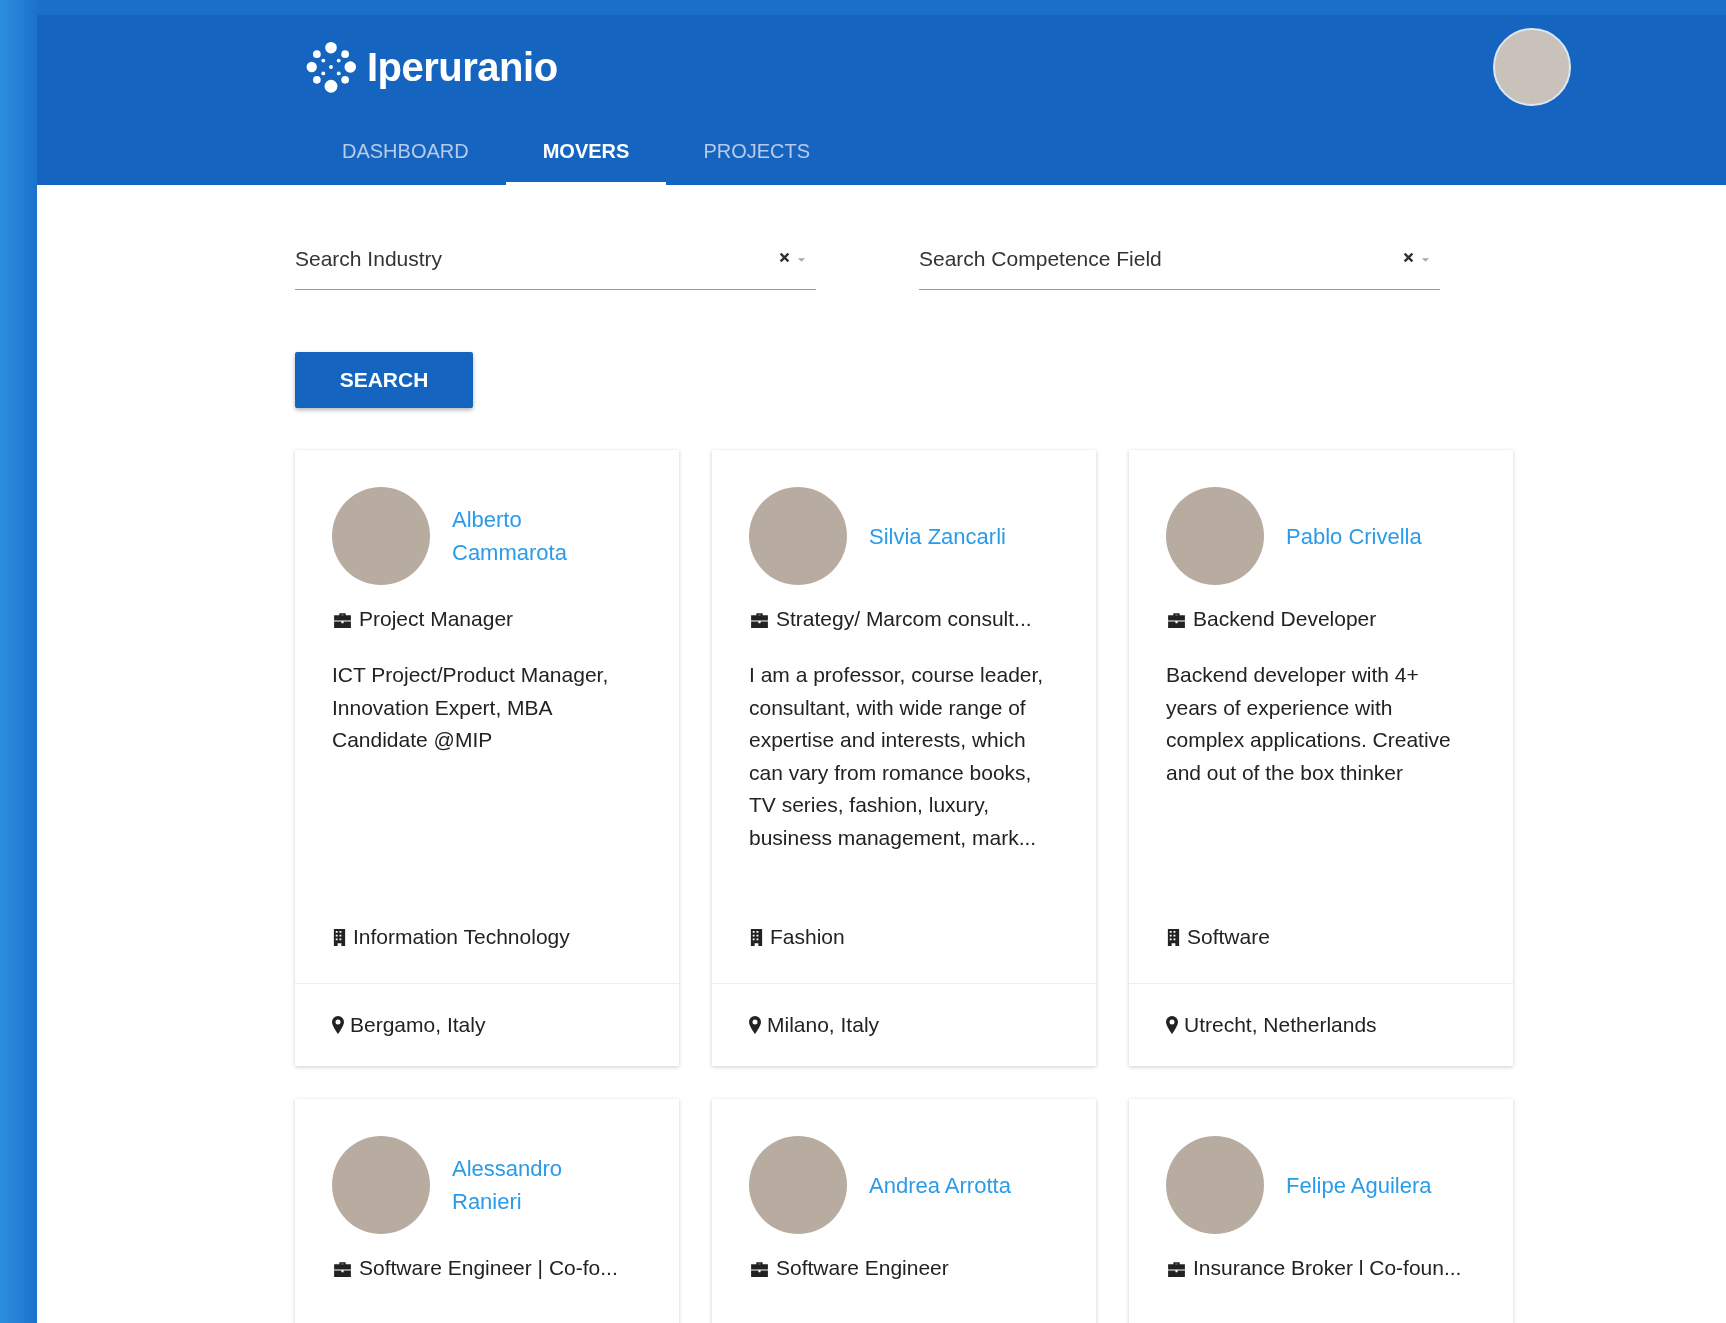 This screenshot has height=1323, width=1726. What do you see at coordinates (1179, 268) in the screenshot?
I see `search-dropdown: Search Competence Field` at bounding box center [1179, 268].